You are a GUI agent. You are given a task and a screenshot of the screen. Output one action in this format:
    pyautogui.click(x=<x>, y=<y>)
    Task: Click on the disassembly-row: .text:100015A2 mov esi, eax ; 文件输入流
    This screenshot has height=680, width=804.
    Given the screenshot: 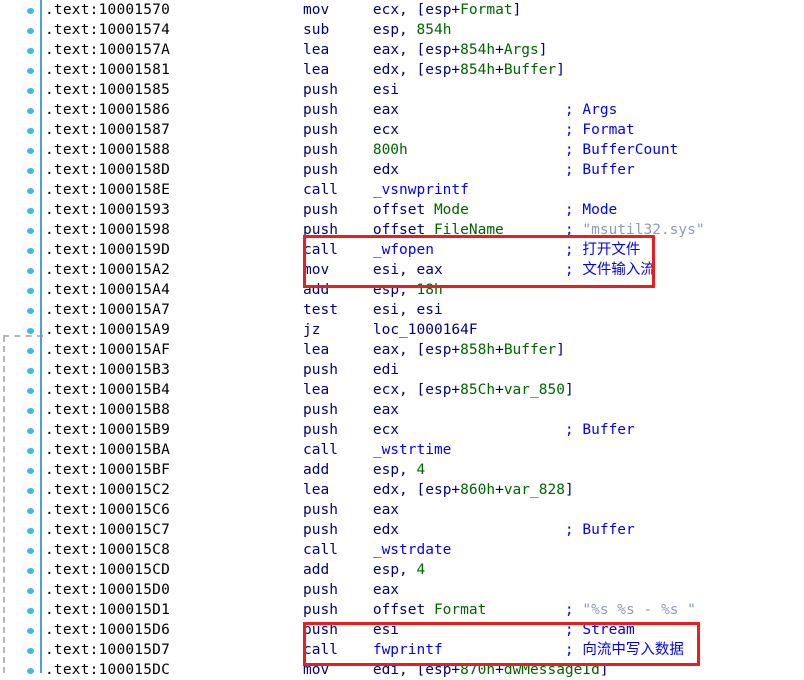 What is the action you would take?
    pyautogui.click(x=402, y=270)
    